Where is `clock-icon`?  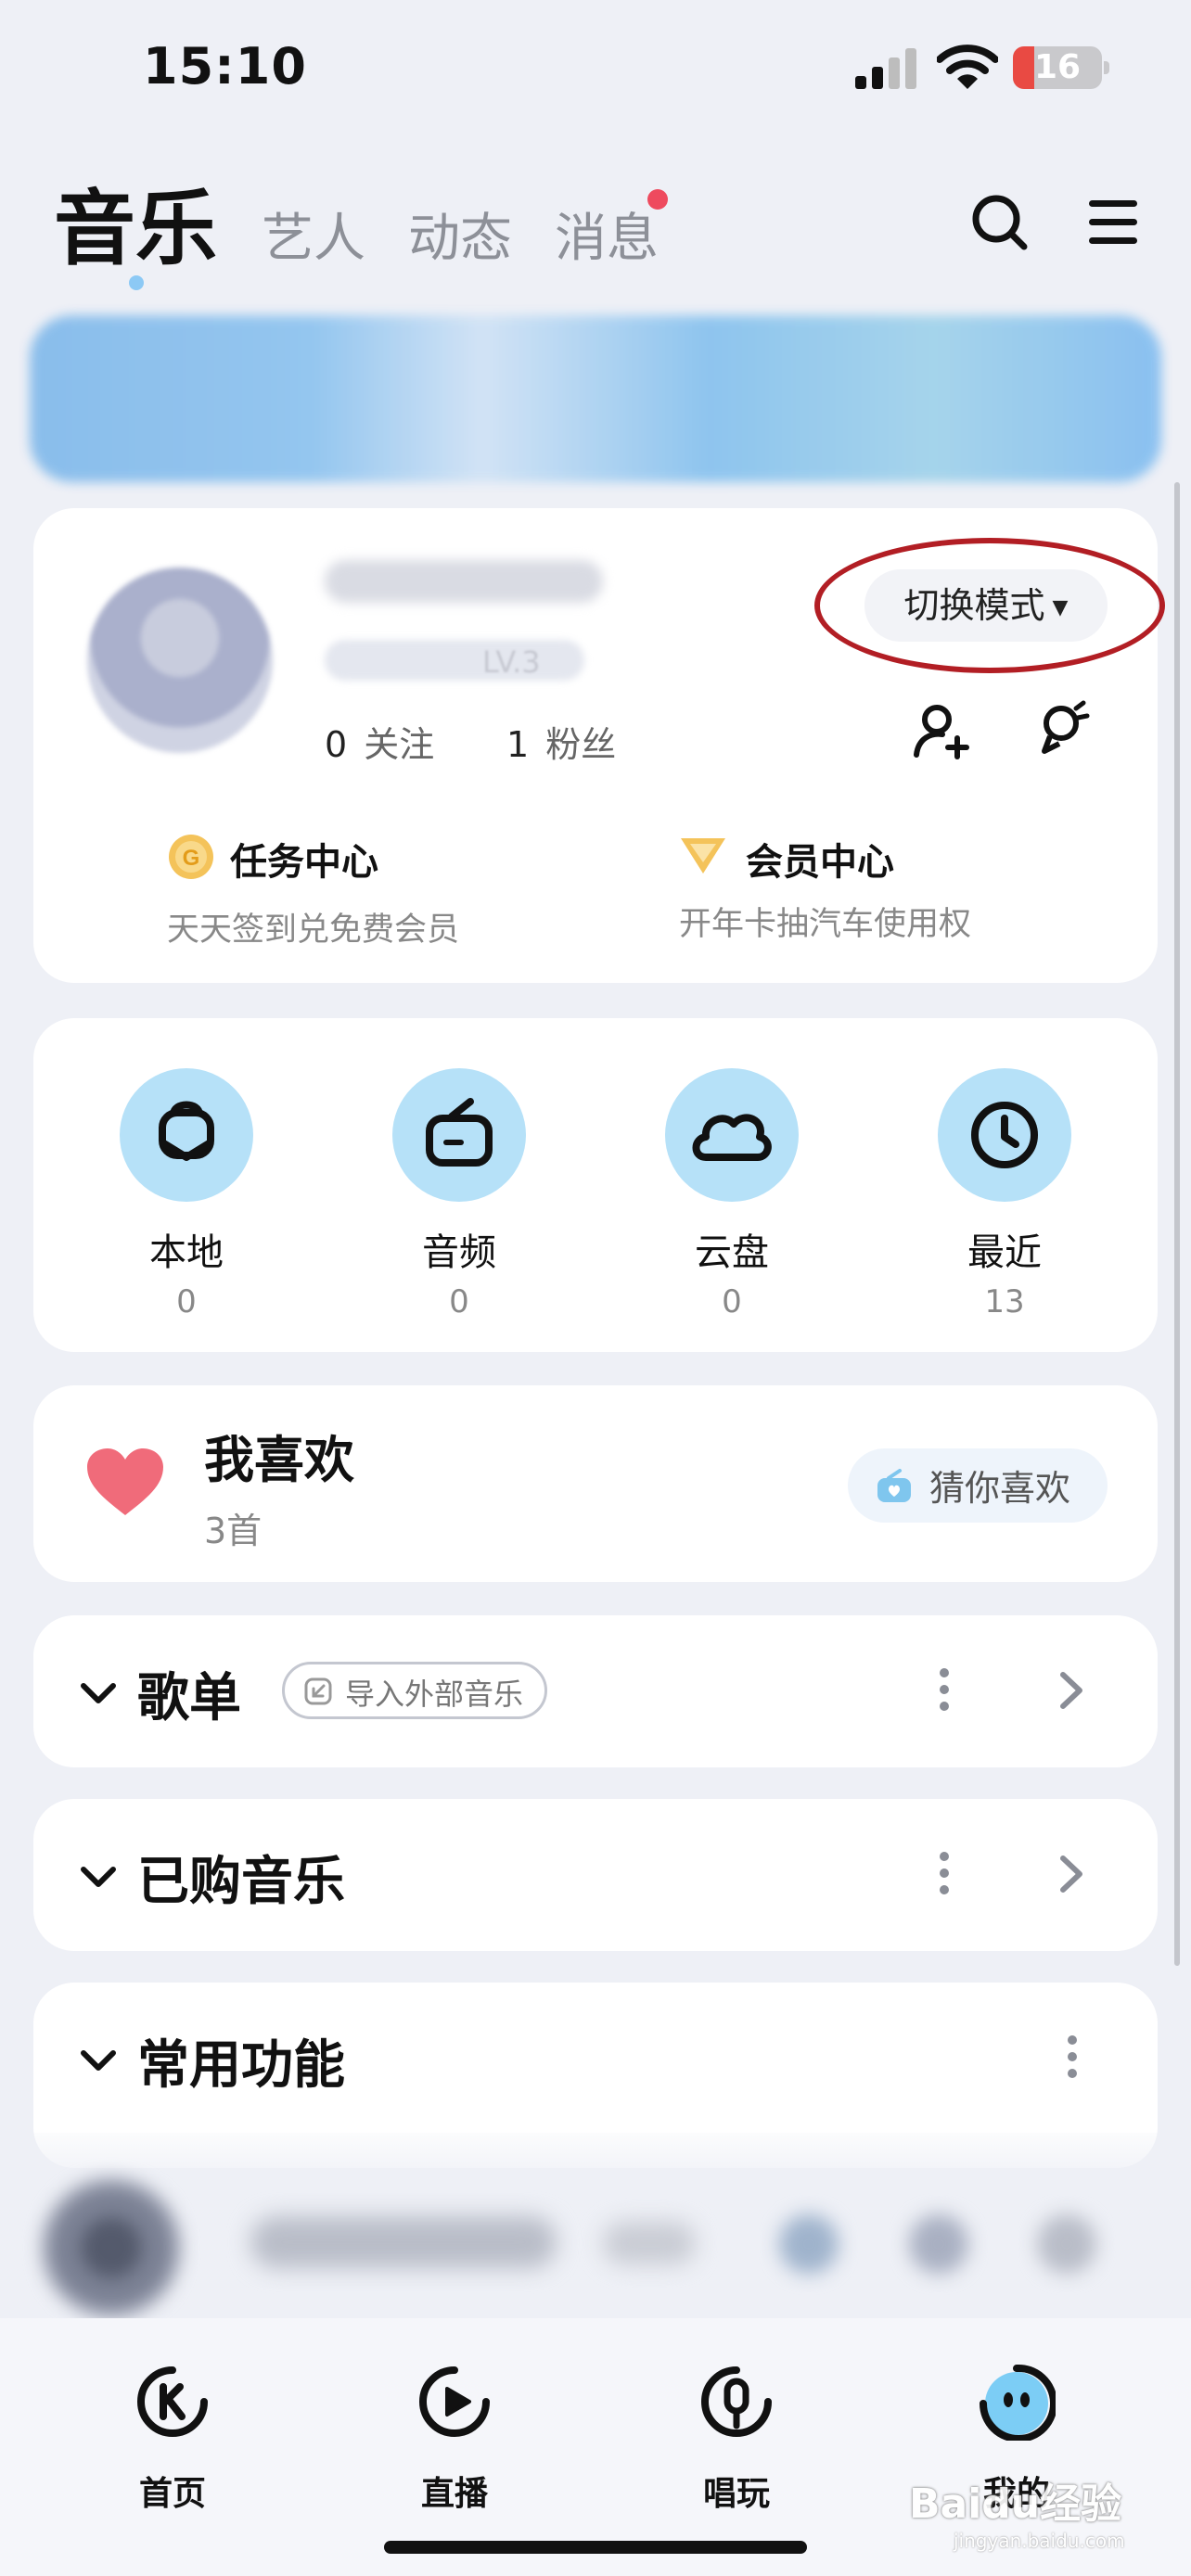
clock-icon is located at coordinates (1004, 1135).